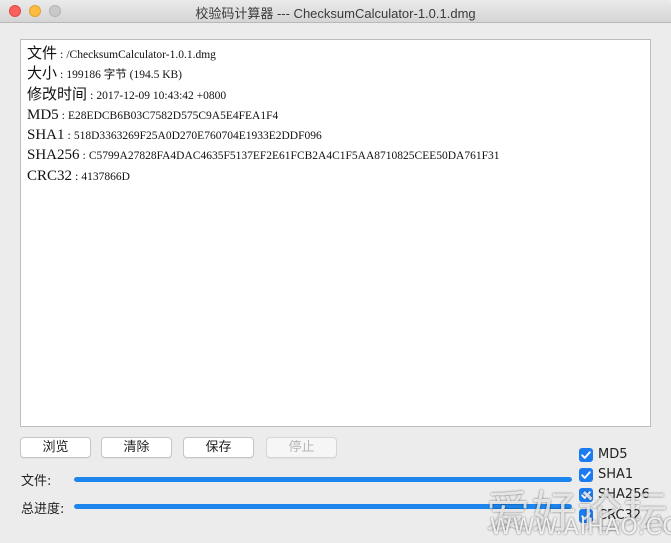  What do you see at coordinates (78, 175) in the screenshot?
I see `result-line-crc32: CRC32 : 4137866D` at bounding box center [78, 175].